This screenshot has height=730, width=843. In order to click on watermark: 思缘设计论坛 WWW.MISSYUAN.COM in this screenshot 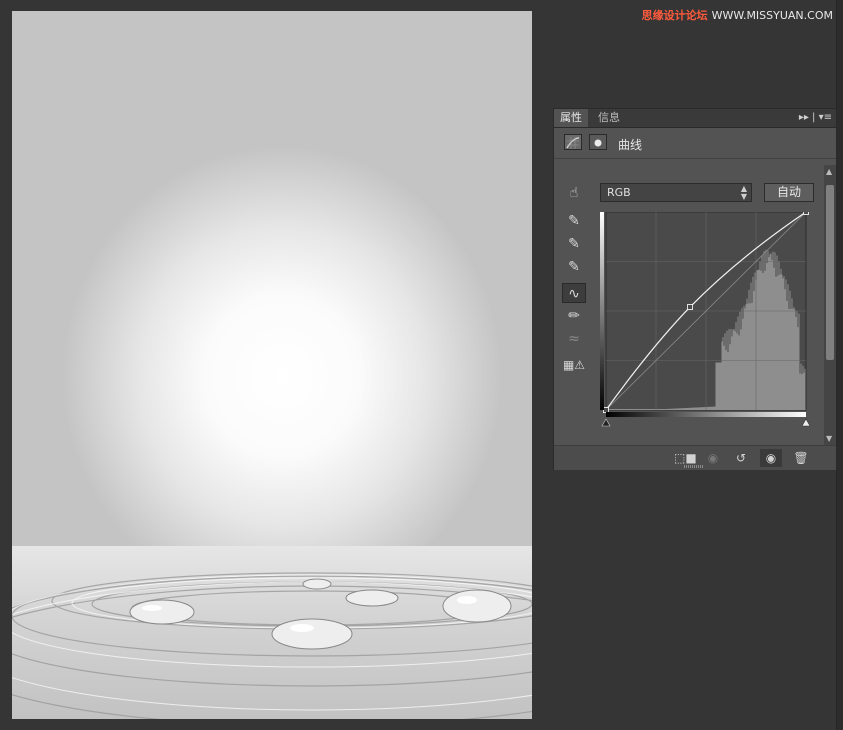, I will do `click(737, 15)`.